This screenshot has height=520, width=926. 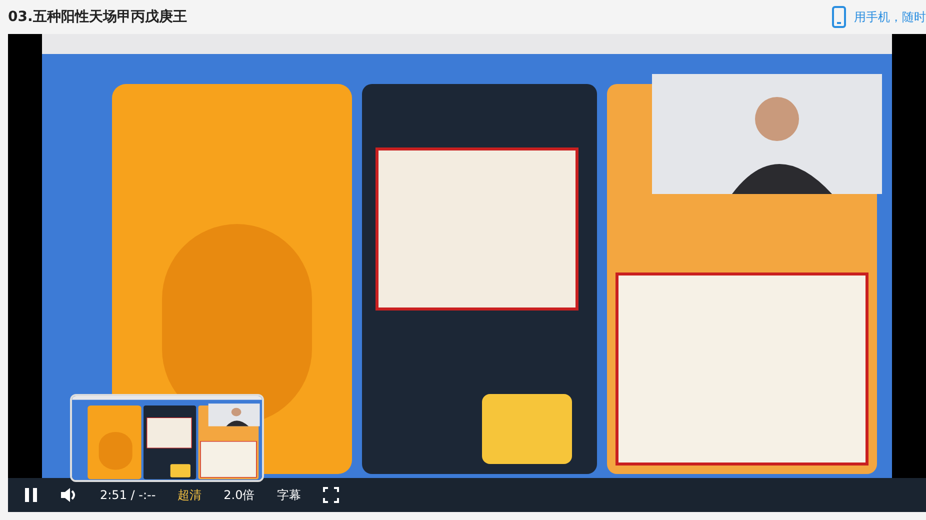 What do you see at coordinates (839, 17) in the screenshot?
I see `phone-icon` at bounding box center [839, 17].